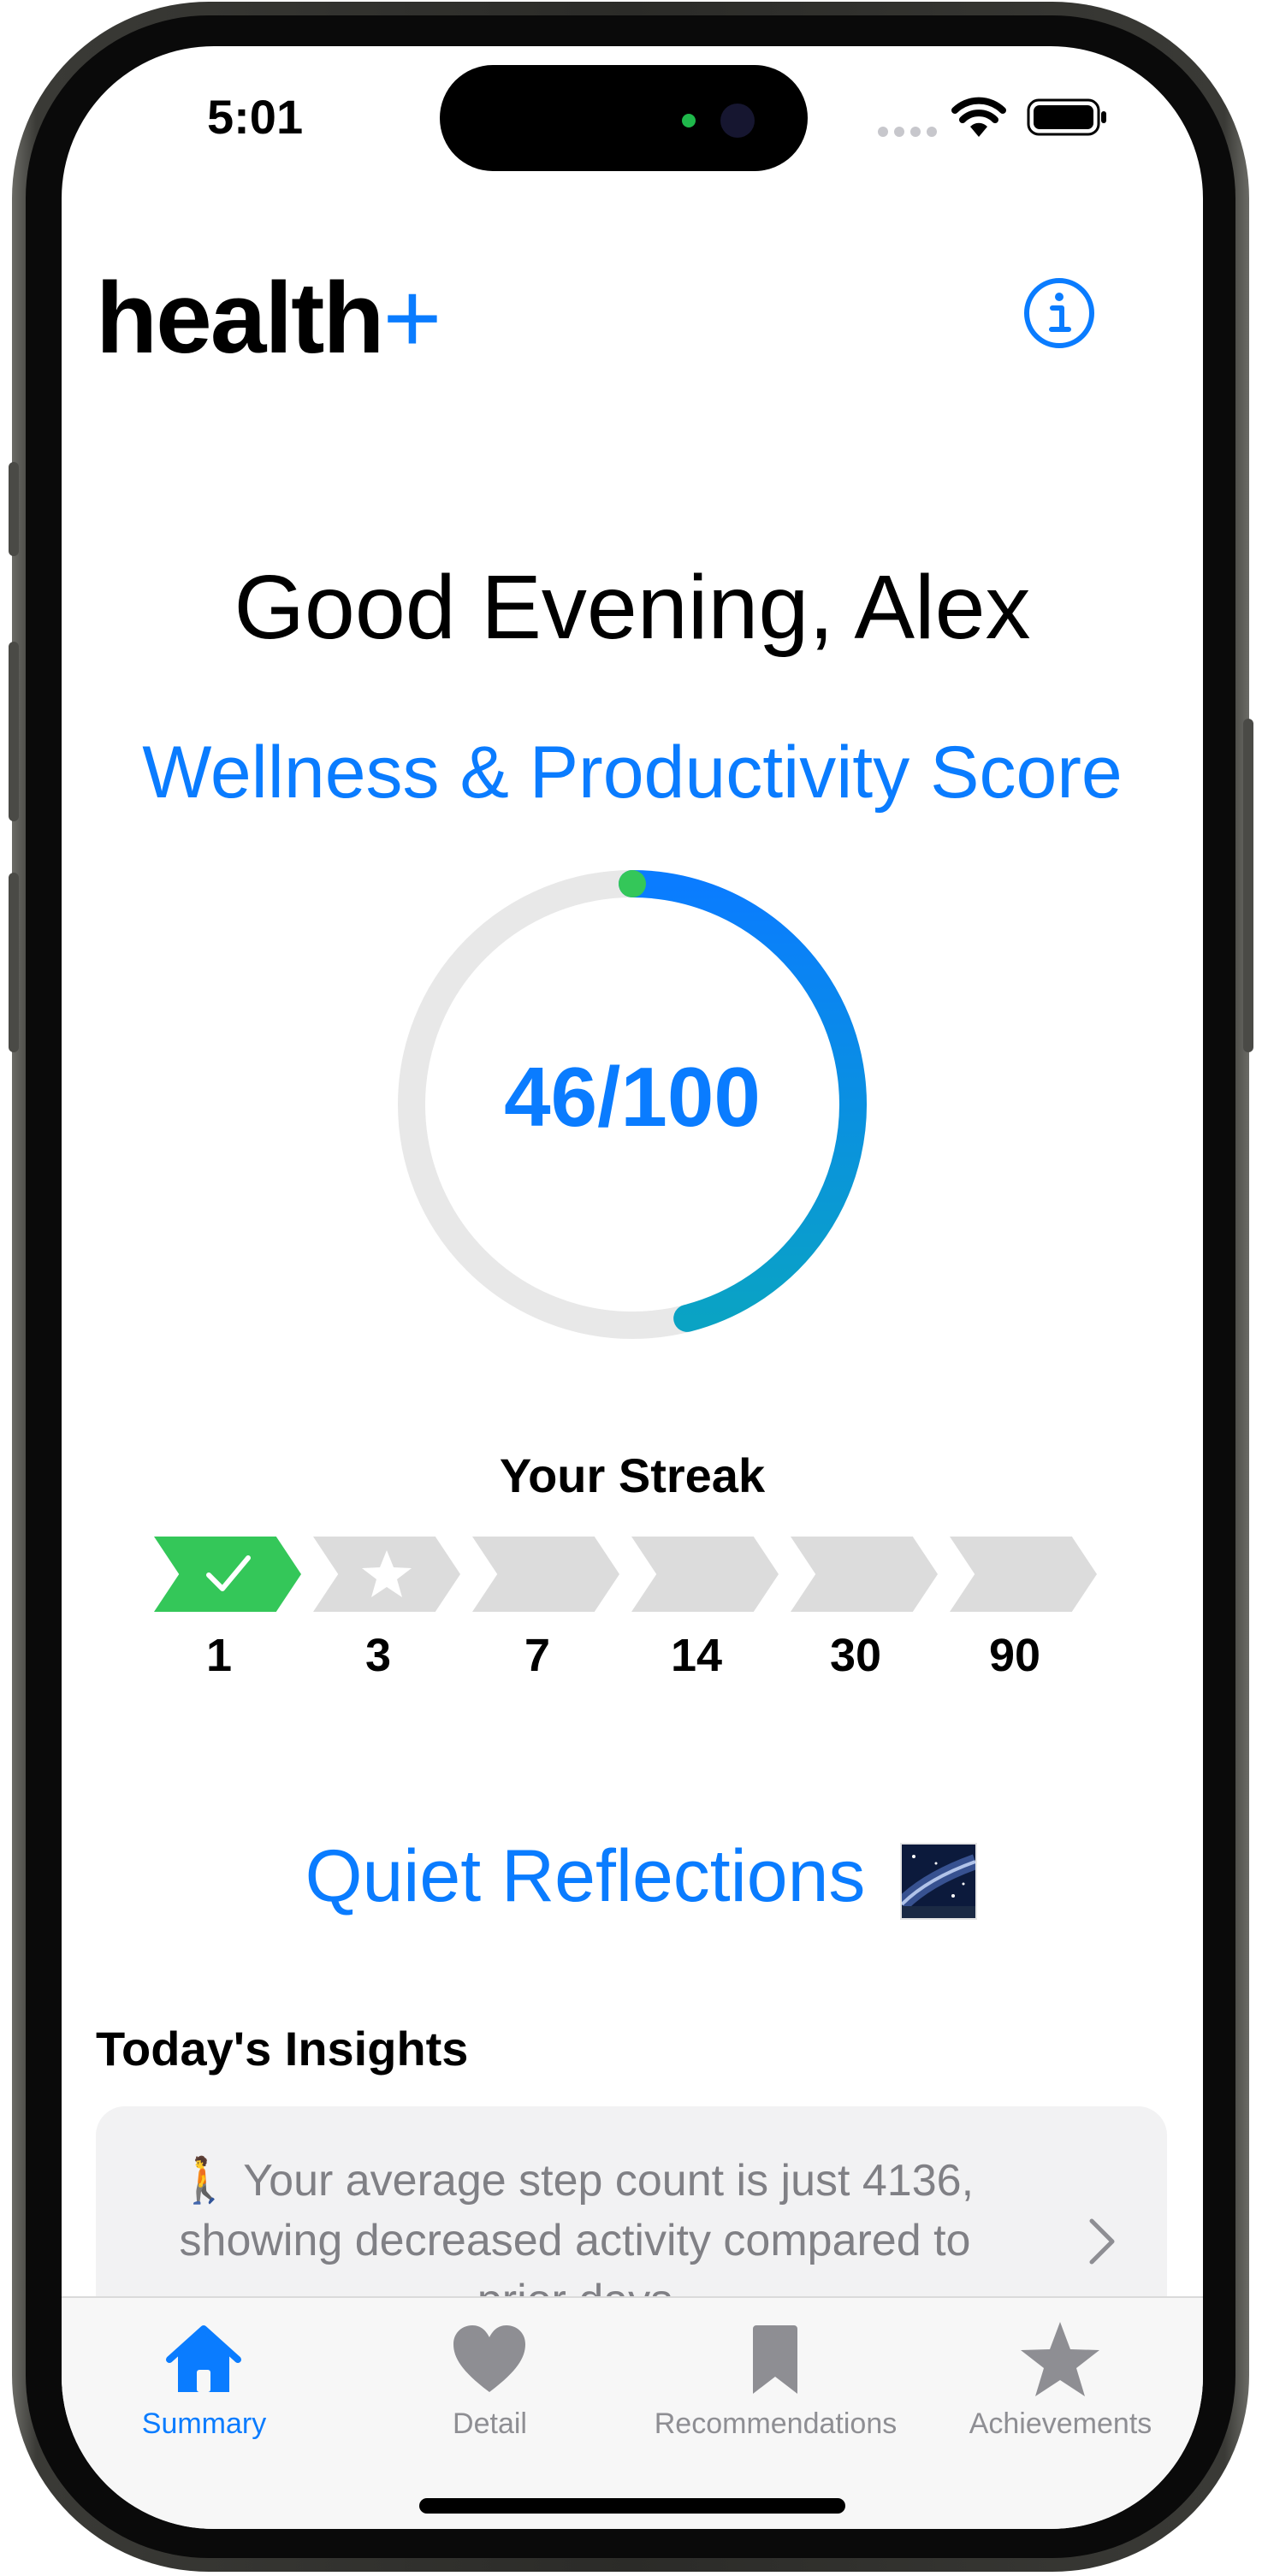 This screenshot has width=1262, height=2576. I want to click on greeting-text: Good Evening, Alex, so click(632, 607).